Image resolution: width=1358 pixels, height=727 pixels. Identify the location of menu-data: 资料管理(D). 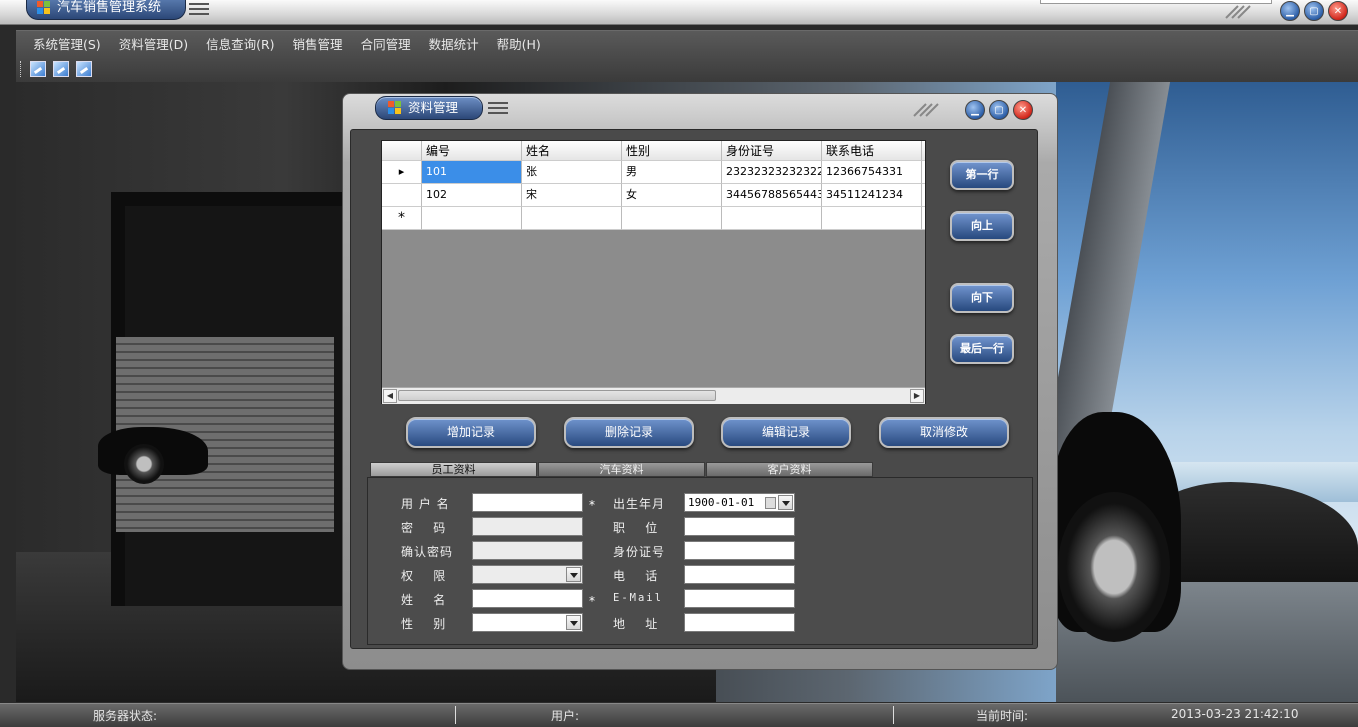
(153, 45).